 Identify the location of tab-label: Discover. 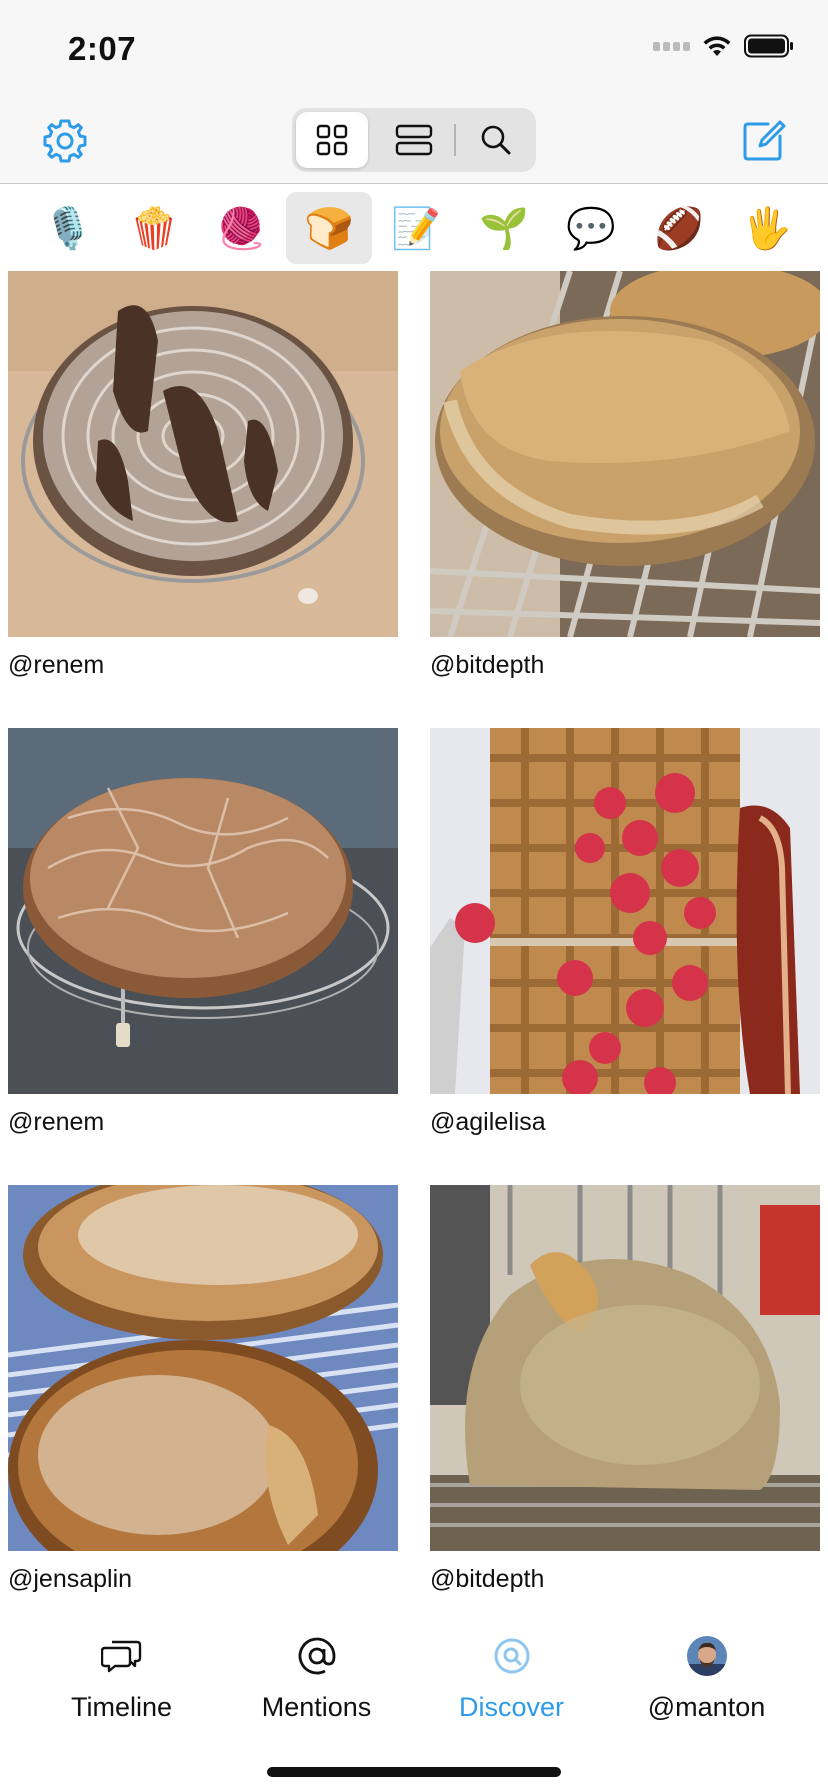
(511, 1707).